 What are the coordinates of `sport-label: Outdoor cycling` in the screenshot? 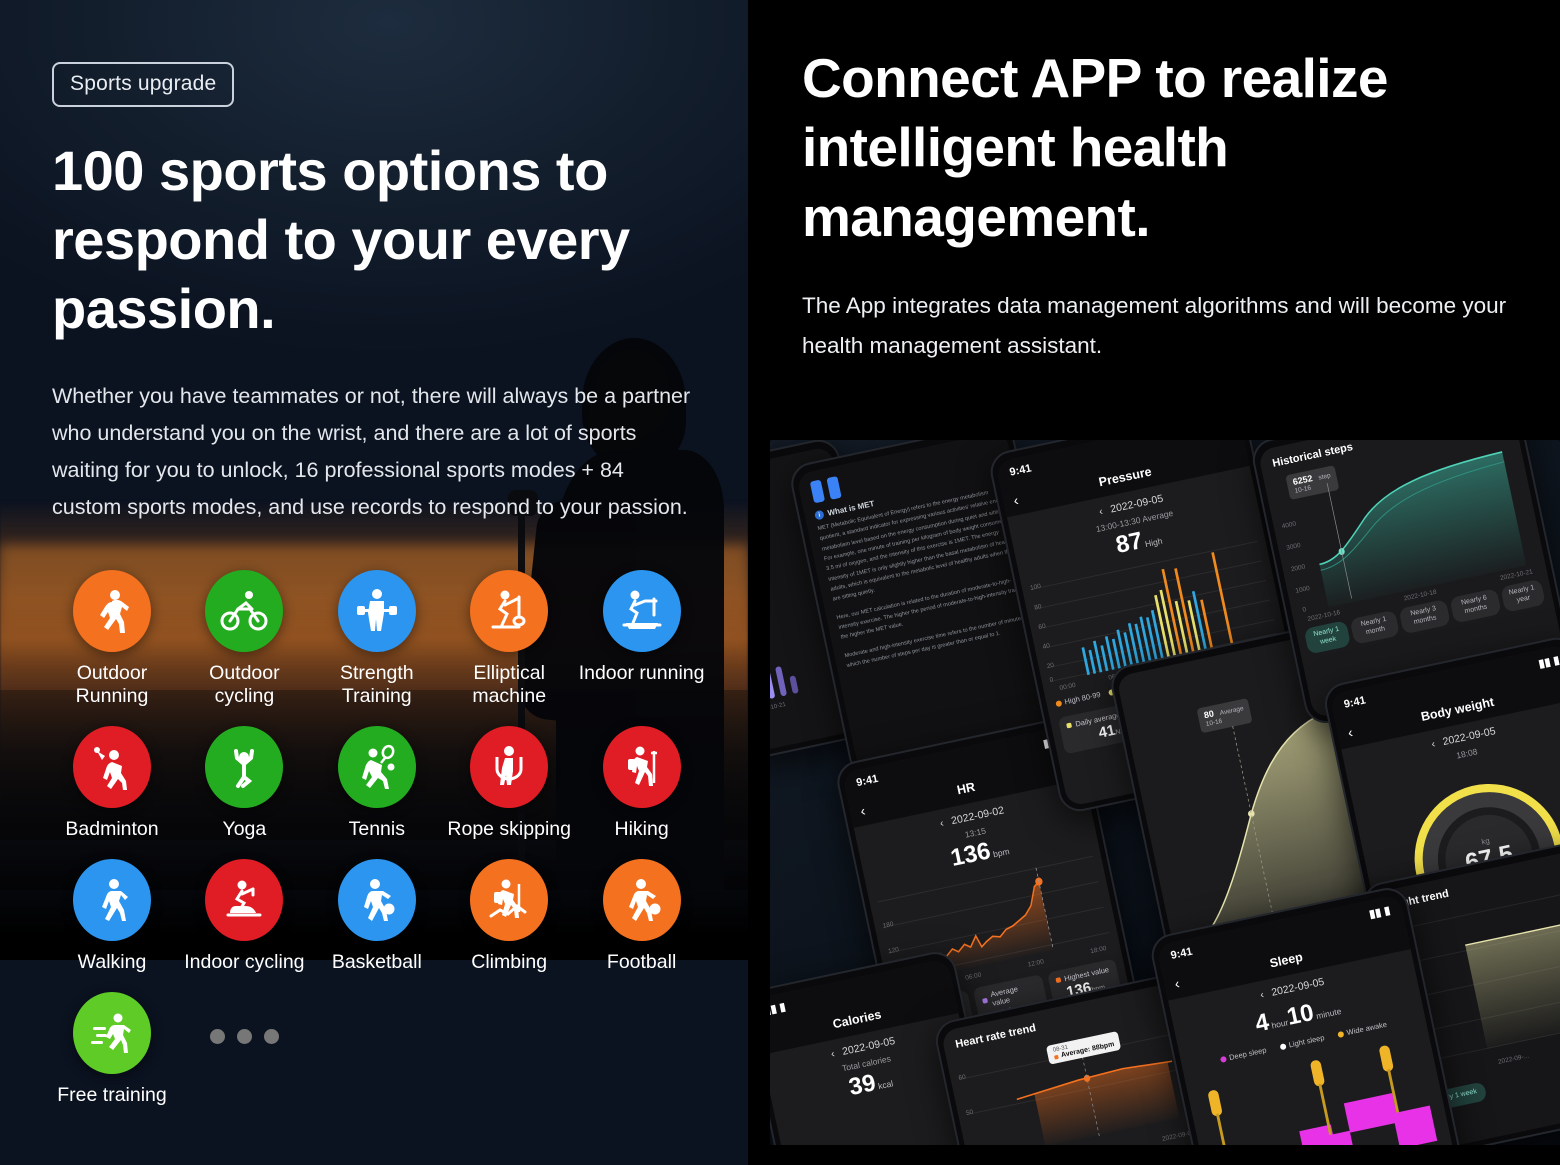 It's located at (244, 684).